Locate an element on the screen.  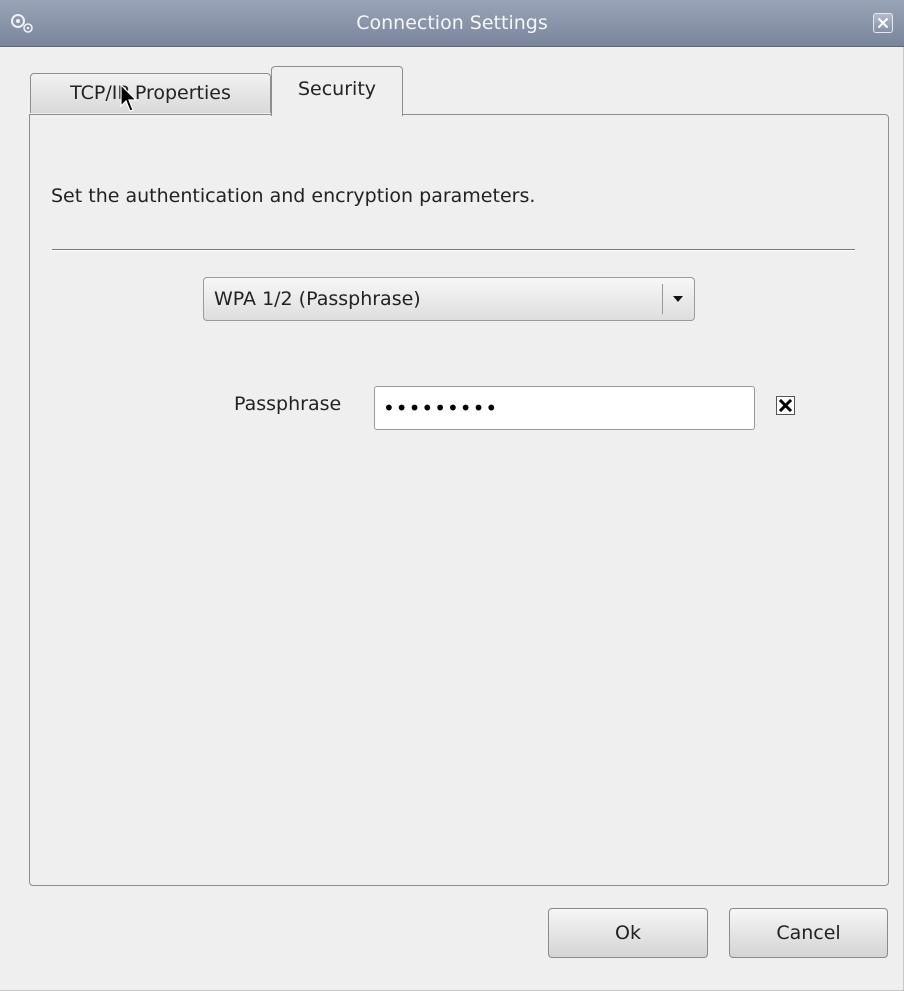
mouse-cursor-icon is located at coordinates (129, 98).